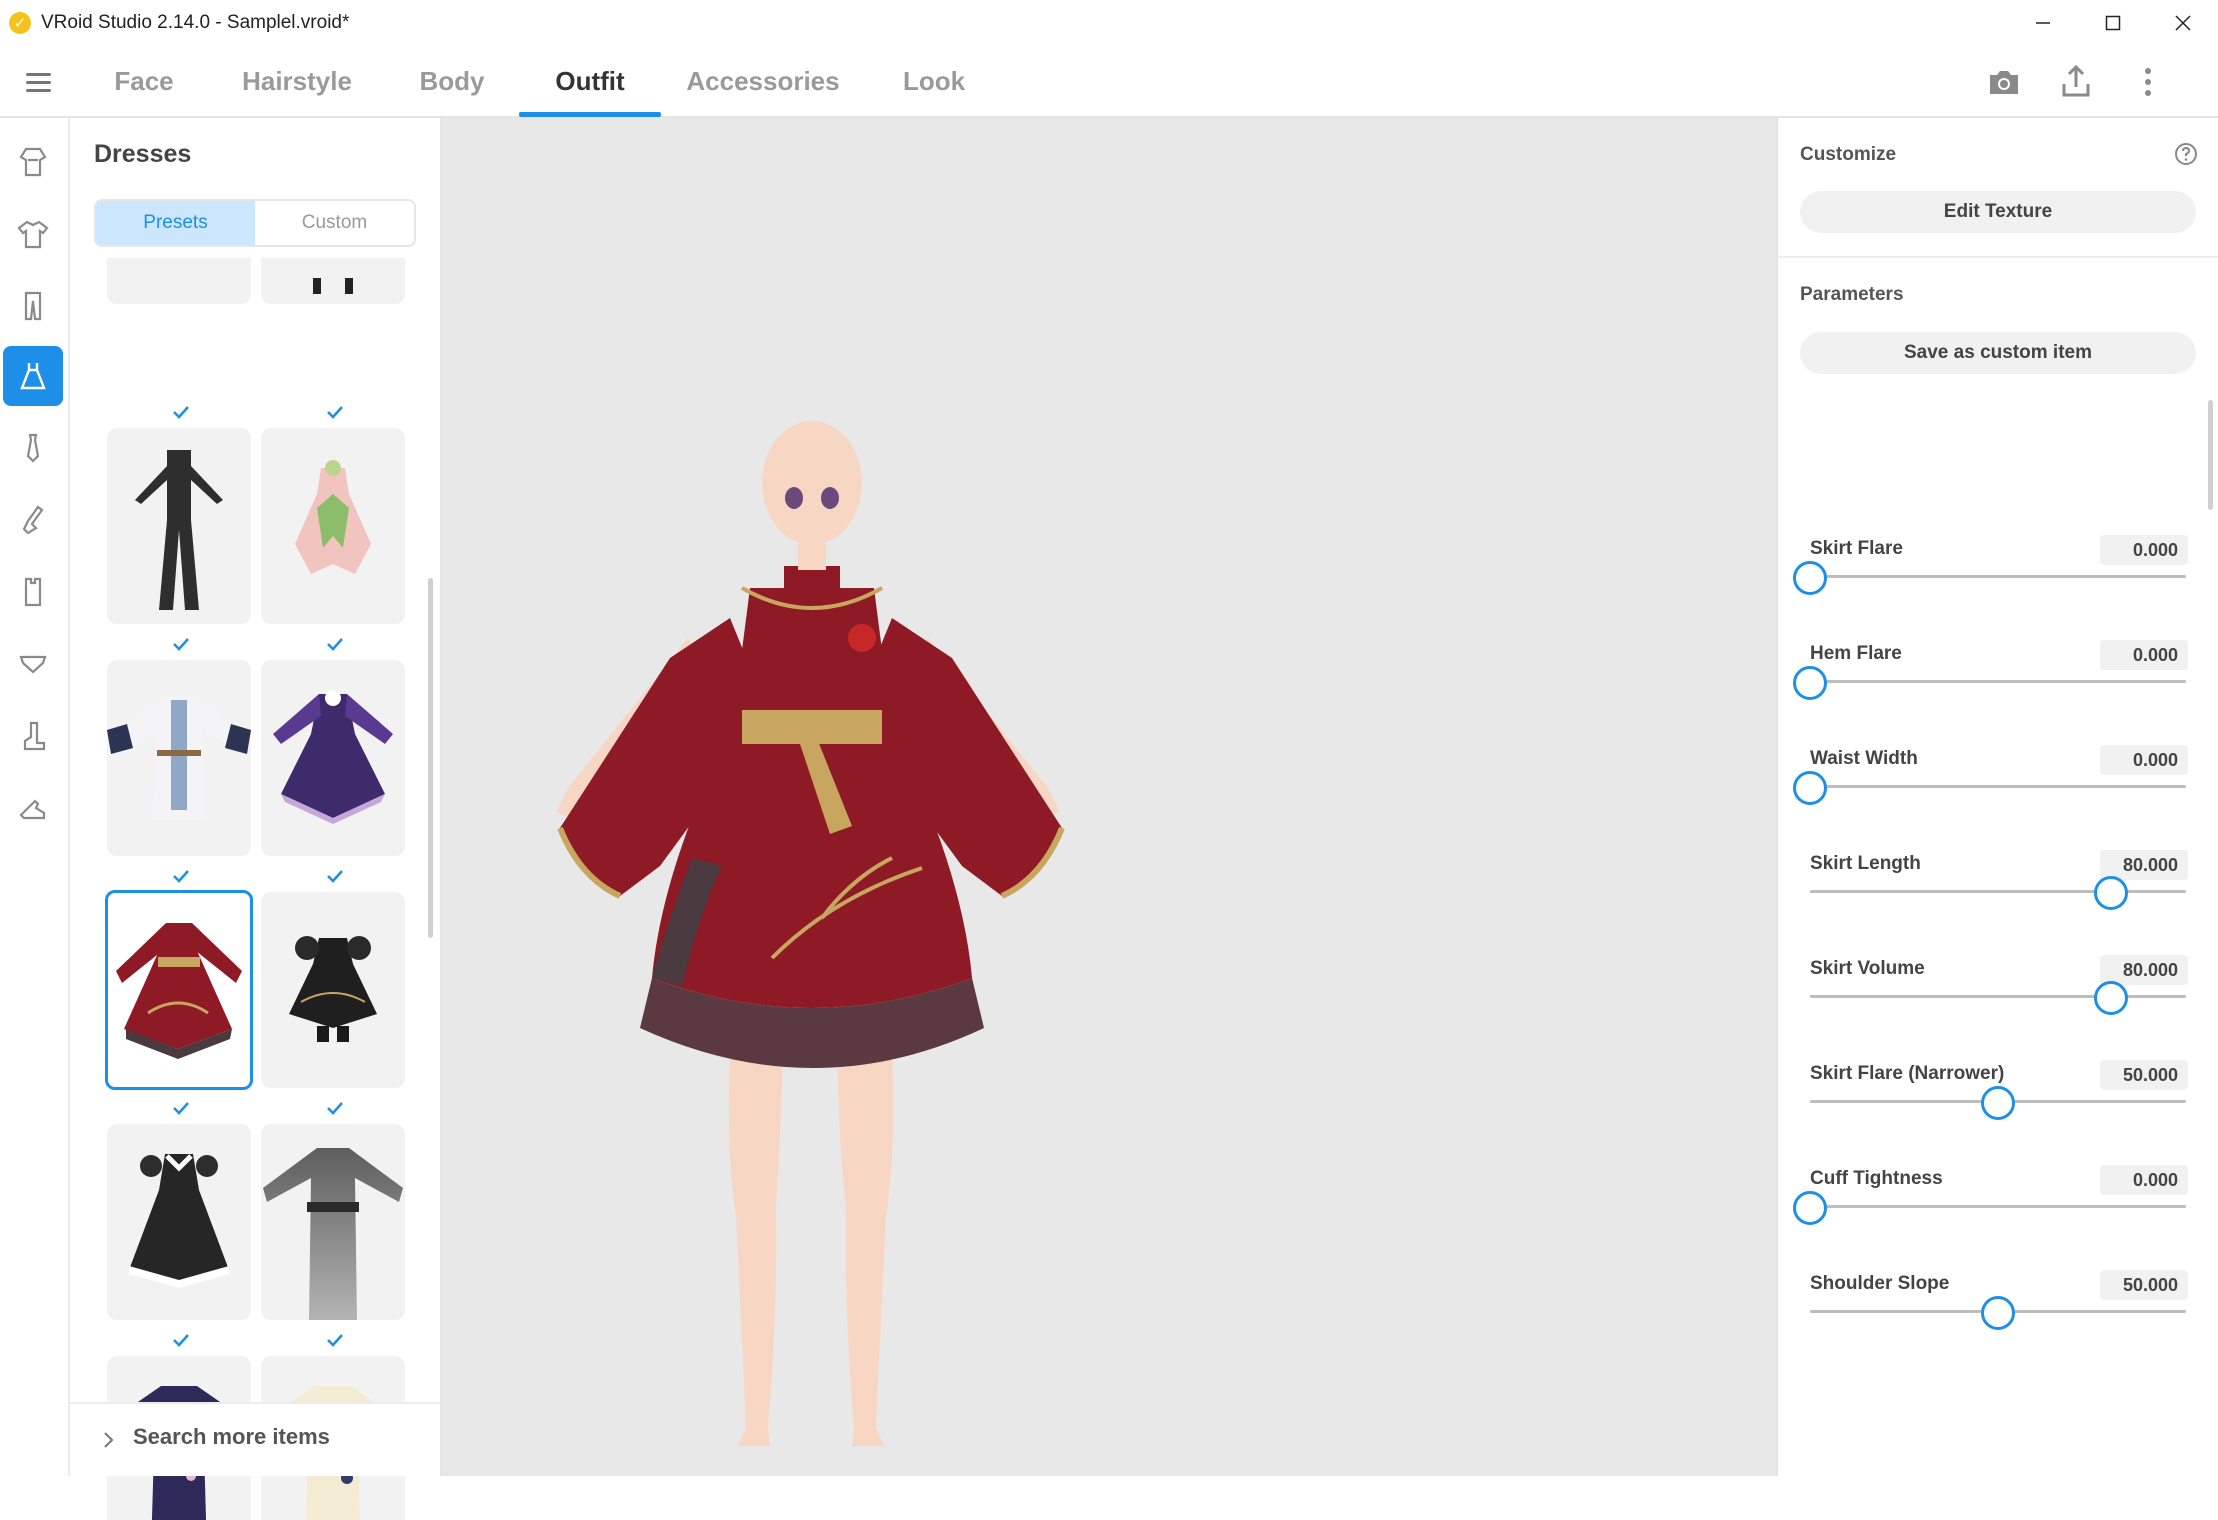 The image size is (2218, 1520). What do you see at coordinates (33, 664) in the screenshot?
I see `rail-underwear` at bounding box center [33, 664].